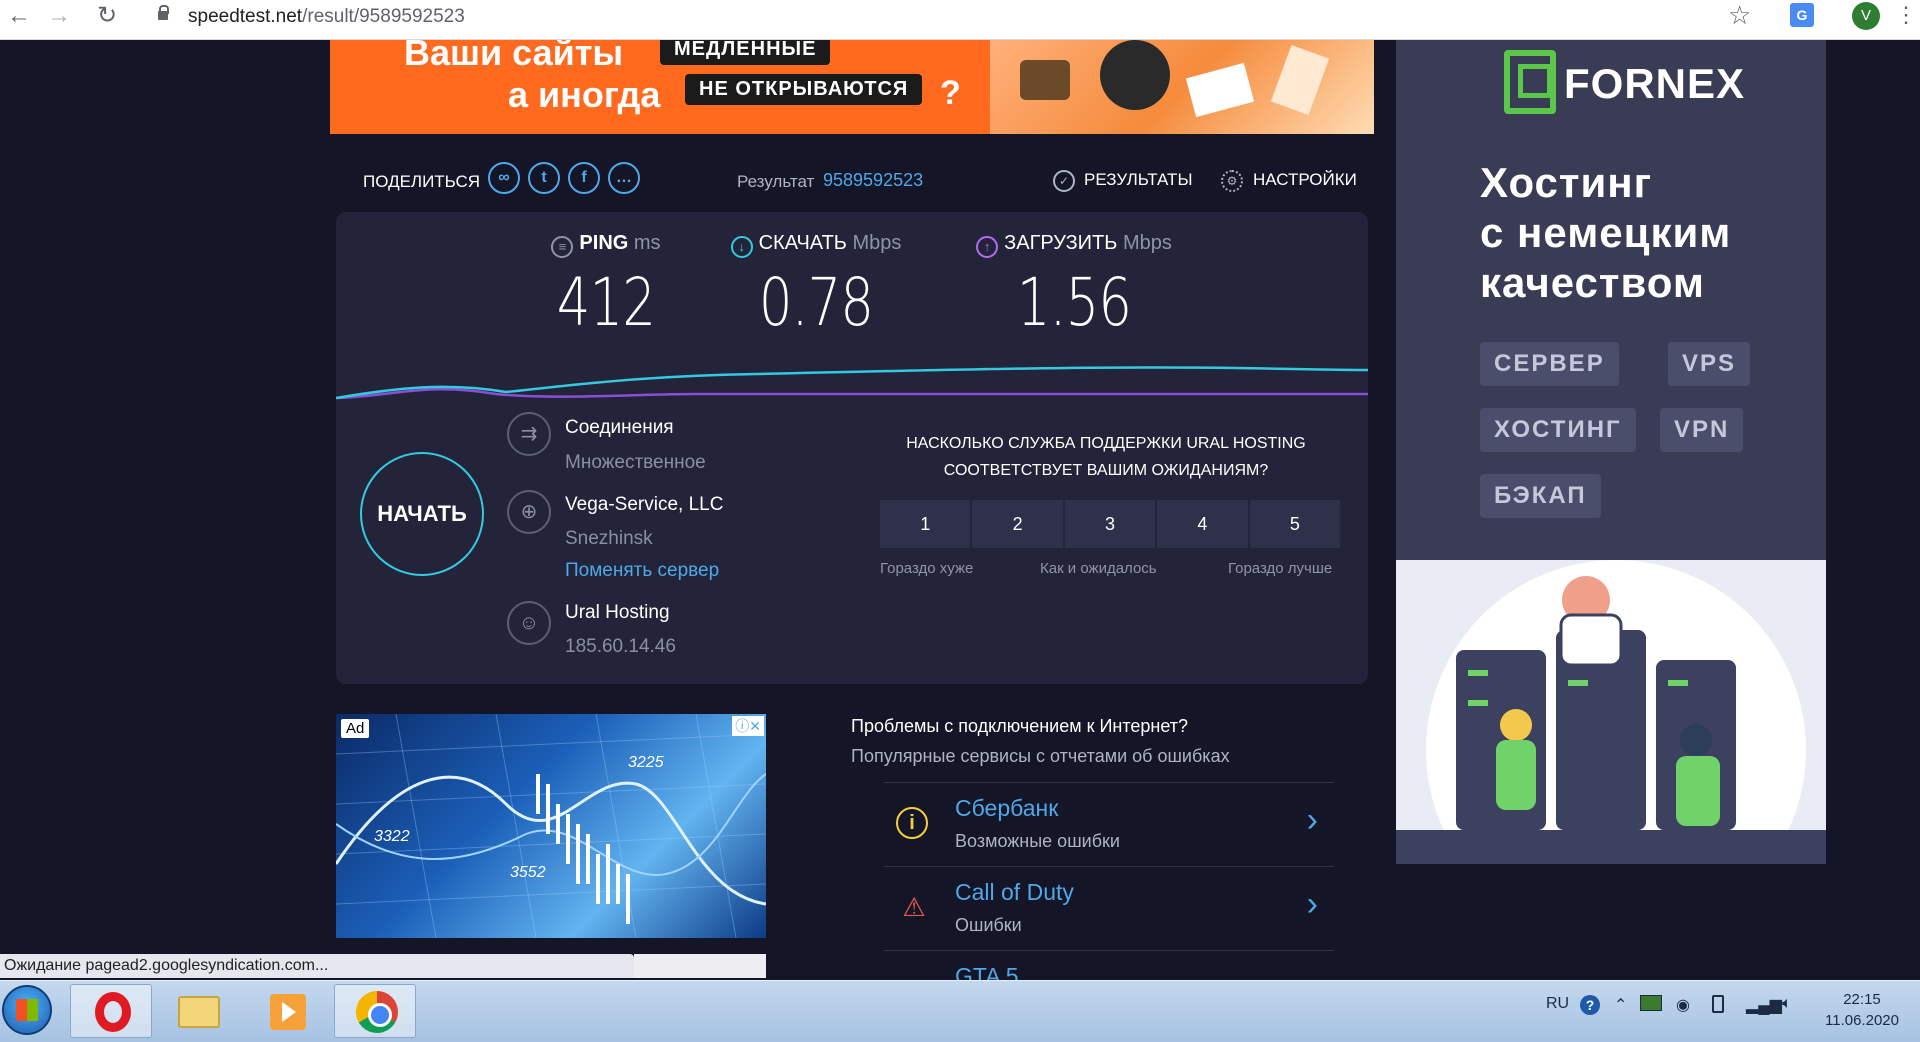 This screenshot has height=1042, width=1920. I want to click on rating-option-1: 1, so click(925, 524).